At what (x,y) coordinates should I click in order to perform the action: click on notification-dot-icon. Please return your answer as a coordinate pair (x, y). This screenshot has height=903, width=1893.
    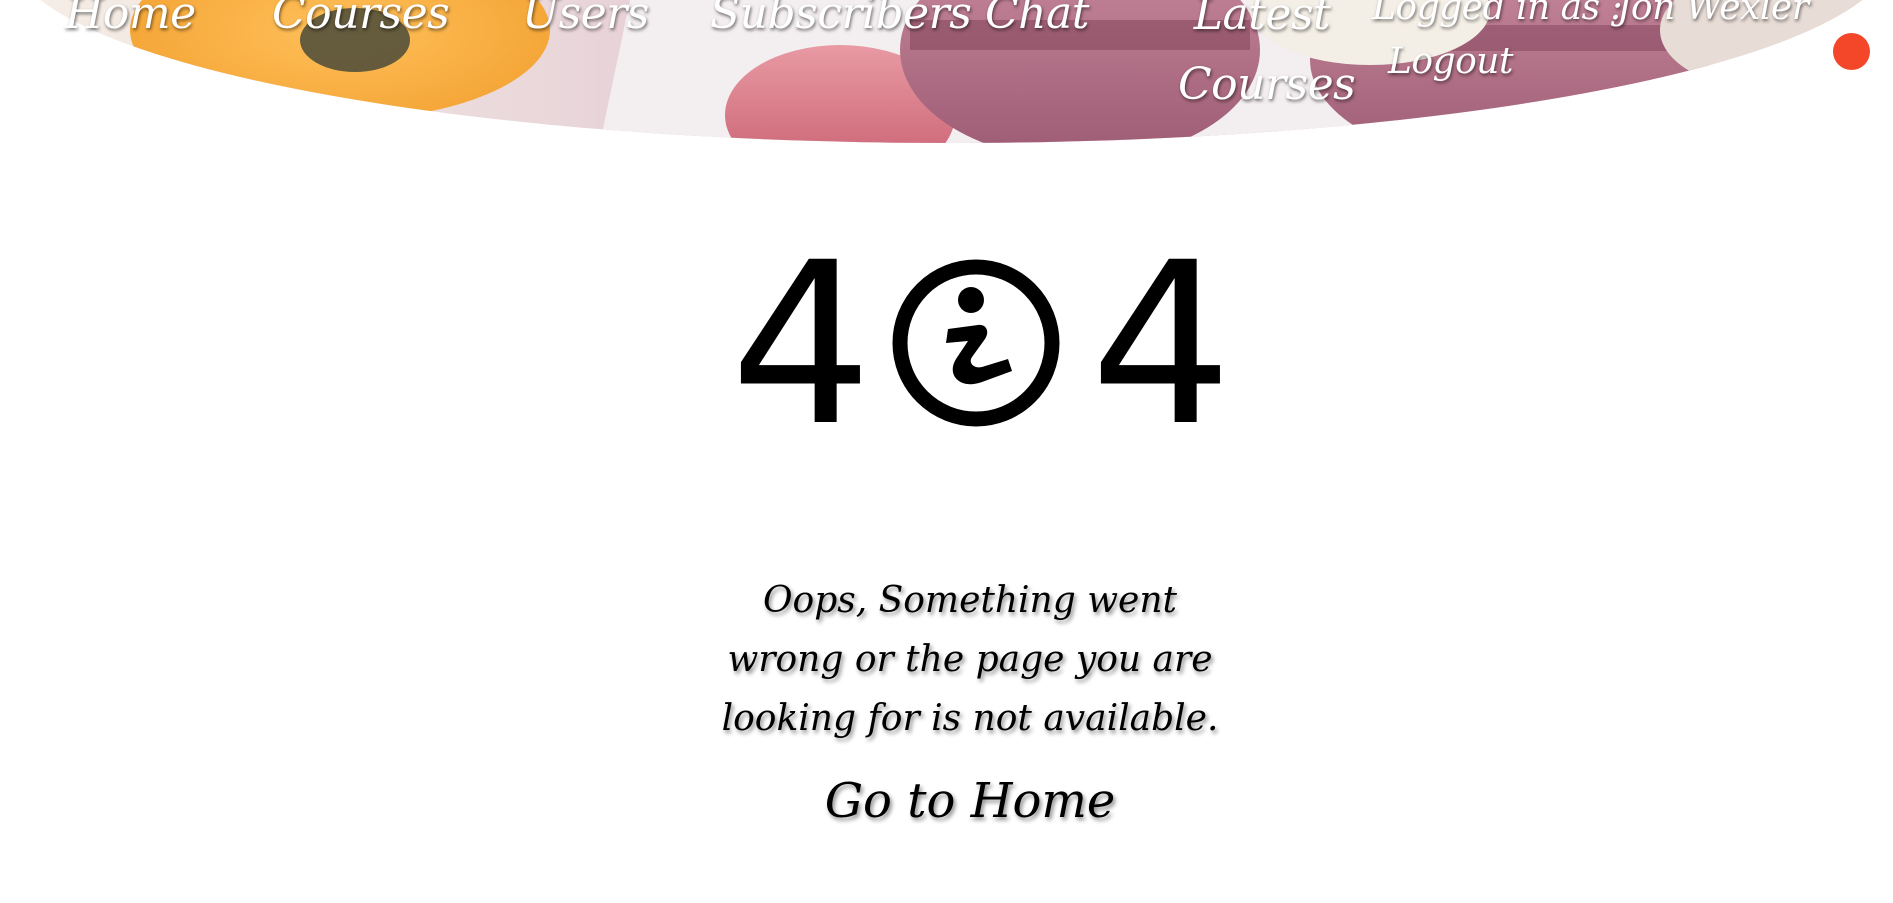
    Looking at the image, I should click on (1851, 51).